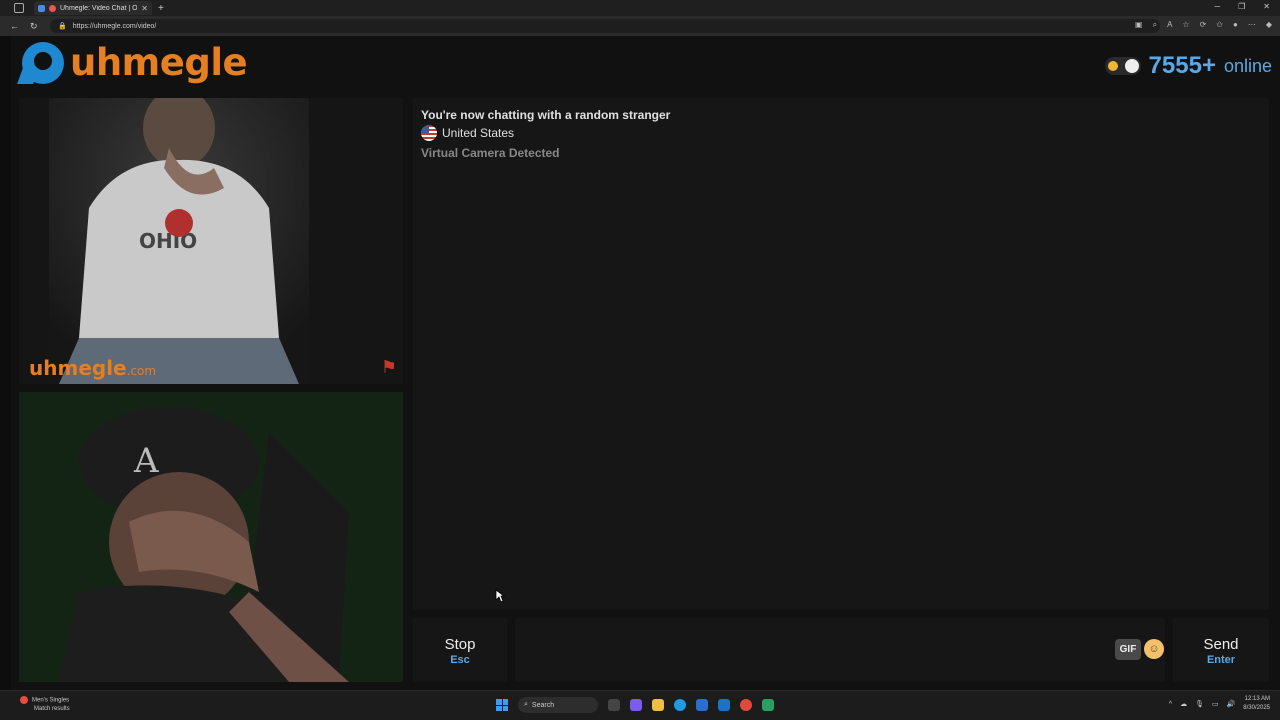 The image size is (1280, 720). I want to click on stop-button: Stop Esc, so click(460, 650).